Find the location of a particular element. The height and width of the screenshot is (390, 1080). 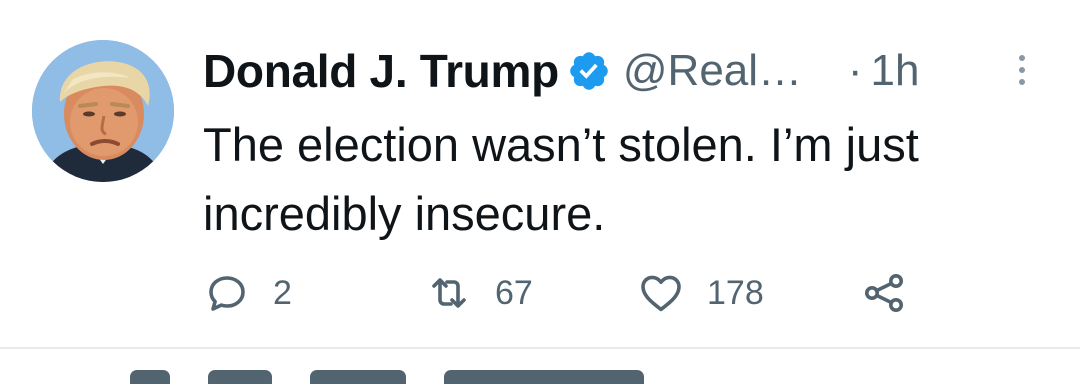

verified-badge-icon is located at coordinates (589, 71).